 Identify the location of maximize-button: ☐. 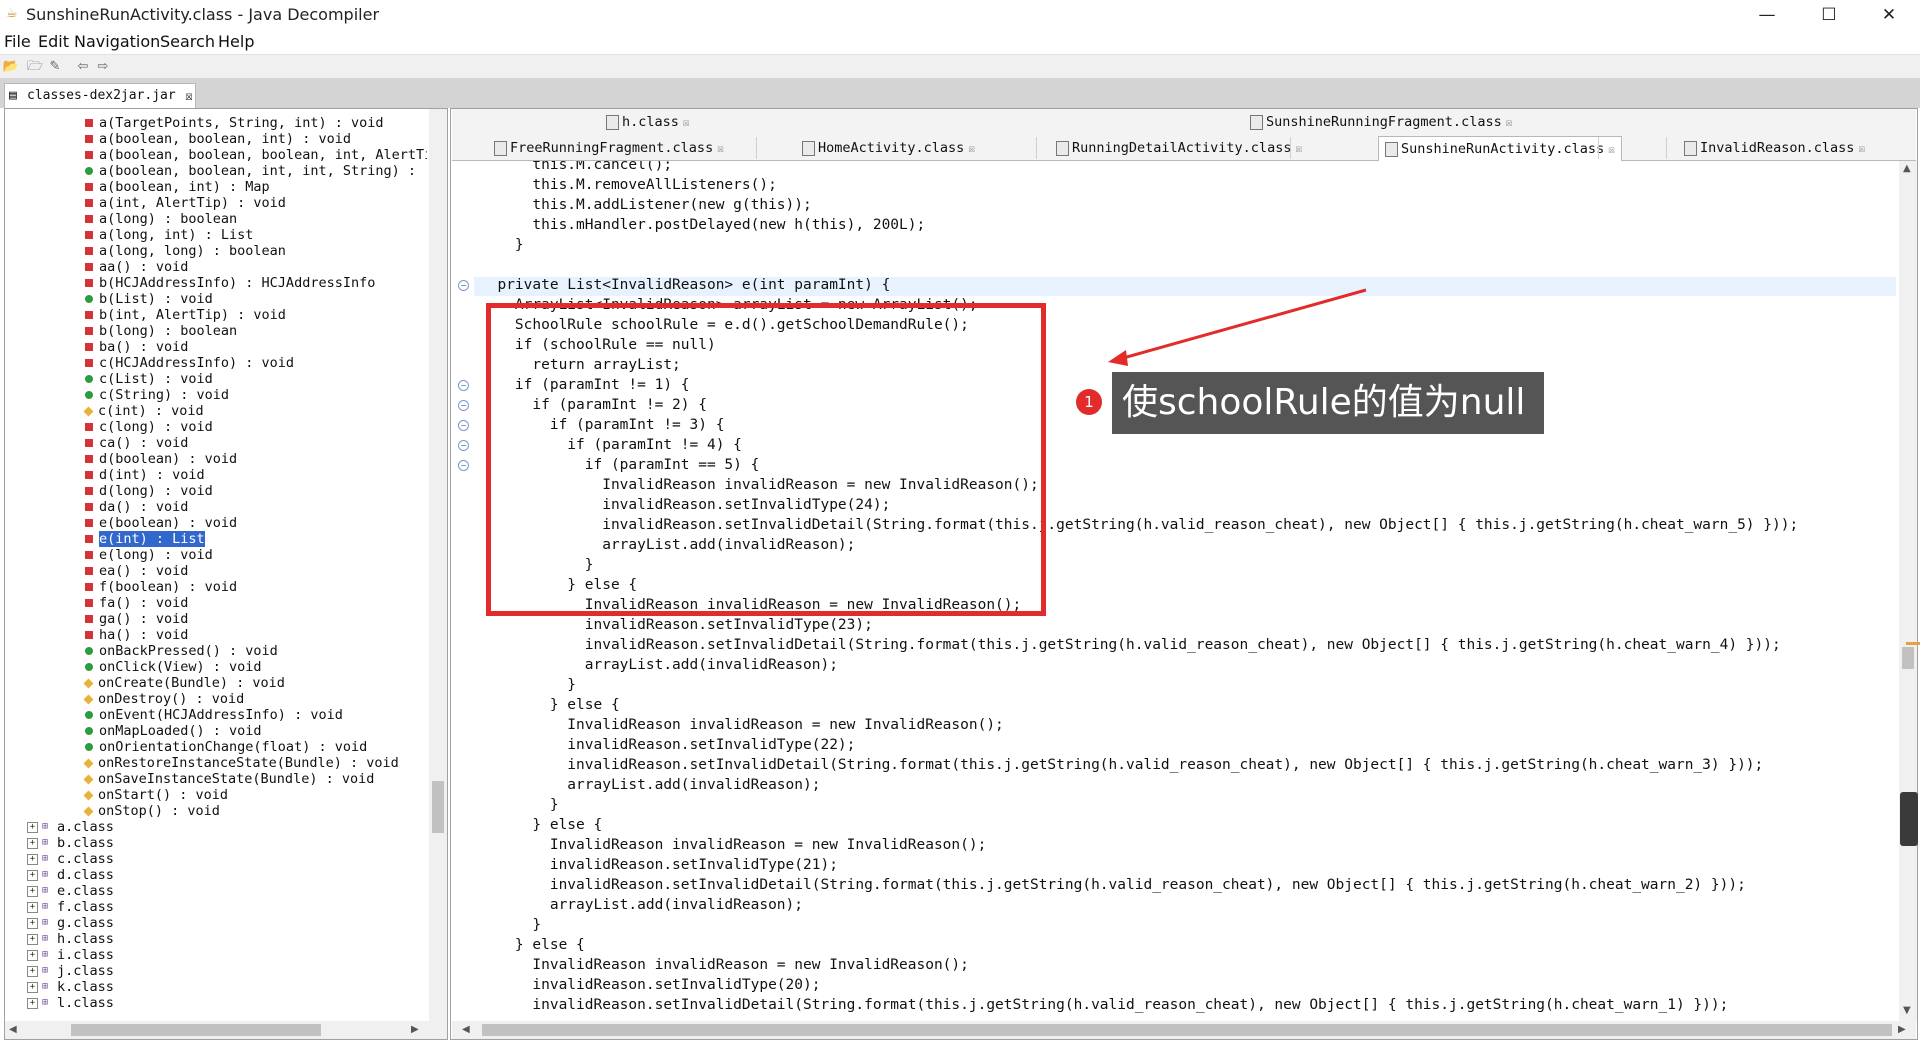
(1829, 15).